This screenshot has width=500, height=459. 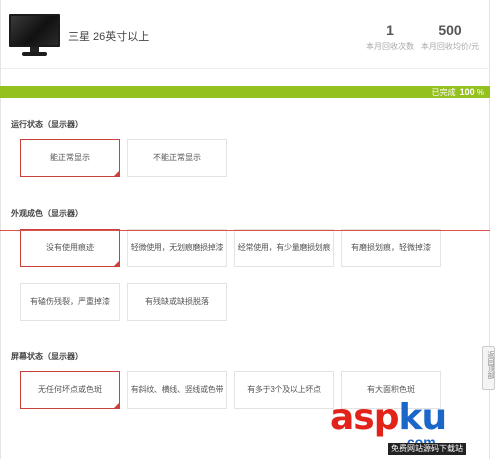 I want to click on option-label: 有多于3个及以上坏点, so click(x=284, y=389).